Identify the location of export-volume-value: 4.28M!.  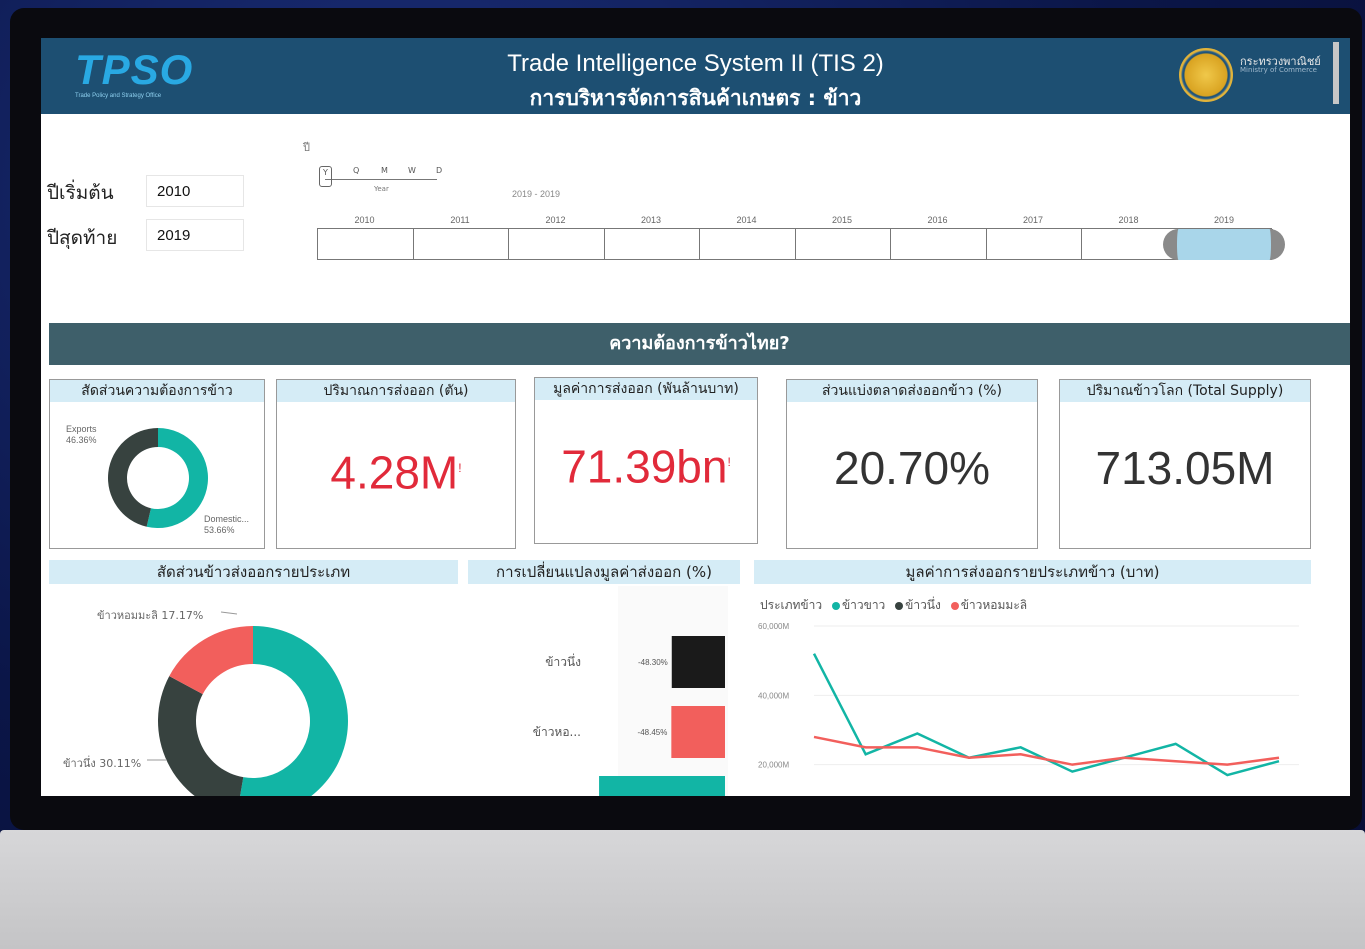
(396, 472).